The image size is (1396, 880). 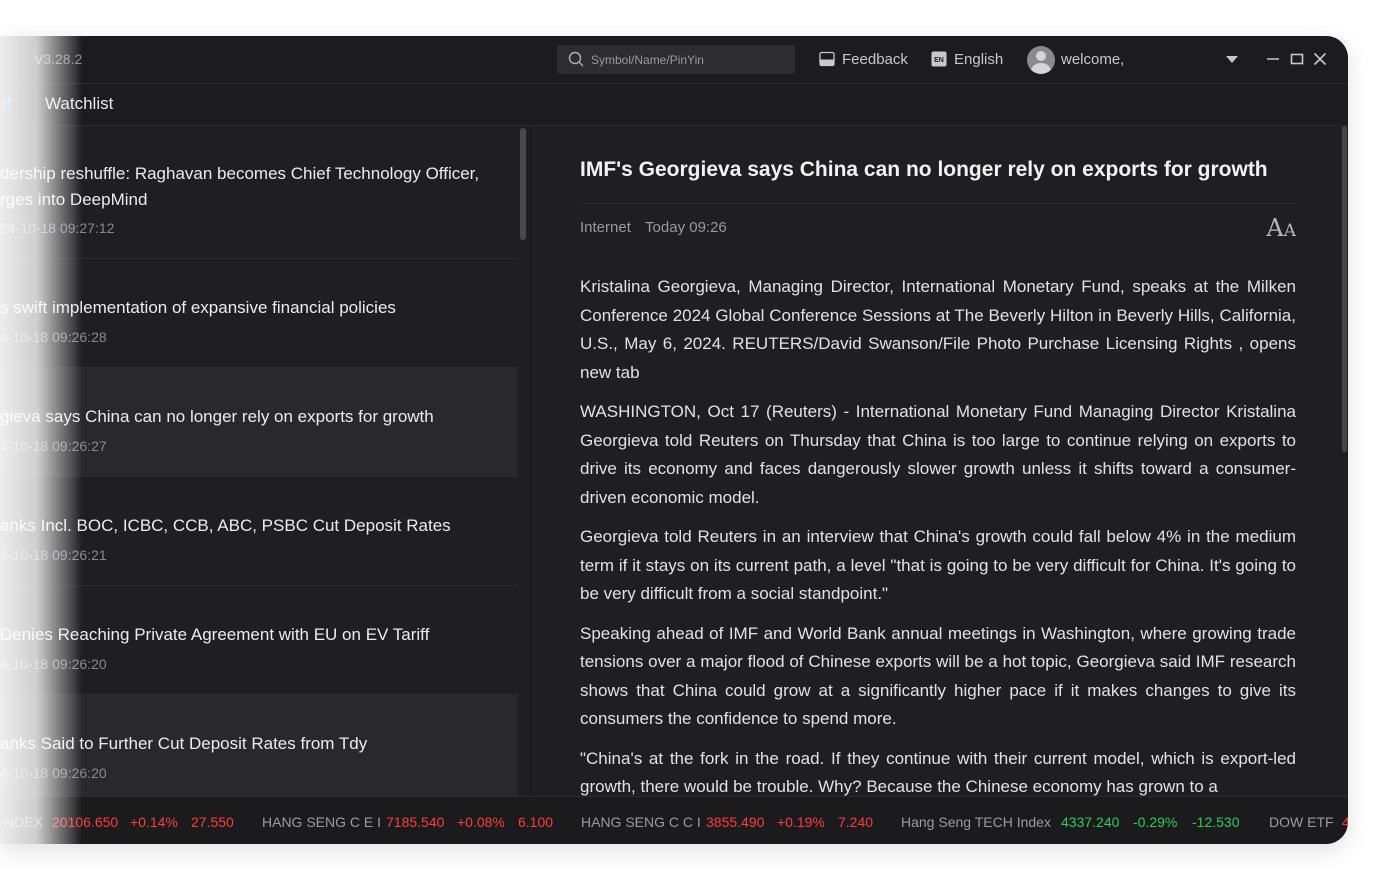 What do you see at coordinates (801, 822) in the screenshot?
I see `ticker-change-pct: +0.19%` at bounding box center [801, 822].